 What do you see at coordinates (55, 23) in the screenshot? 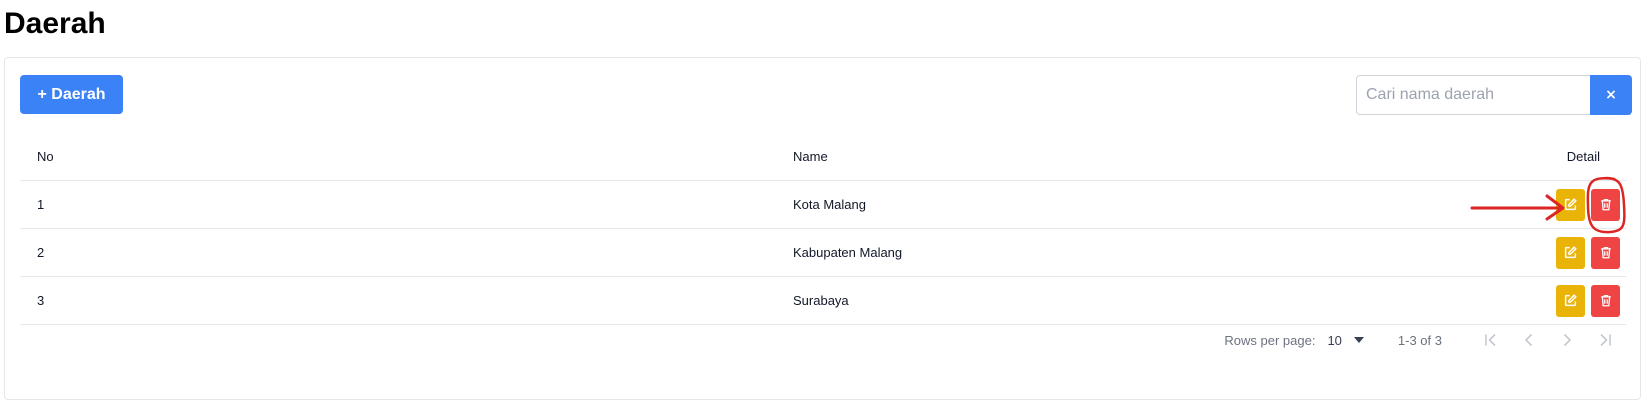
I see `page-title: Daerah` at bounding box center [55, 23].